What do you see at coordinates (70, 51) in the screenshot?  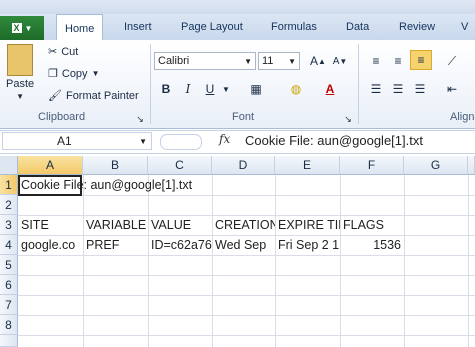 I see `cut-label: Cut` at bounding box center [70, 51].